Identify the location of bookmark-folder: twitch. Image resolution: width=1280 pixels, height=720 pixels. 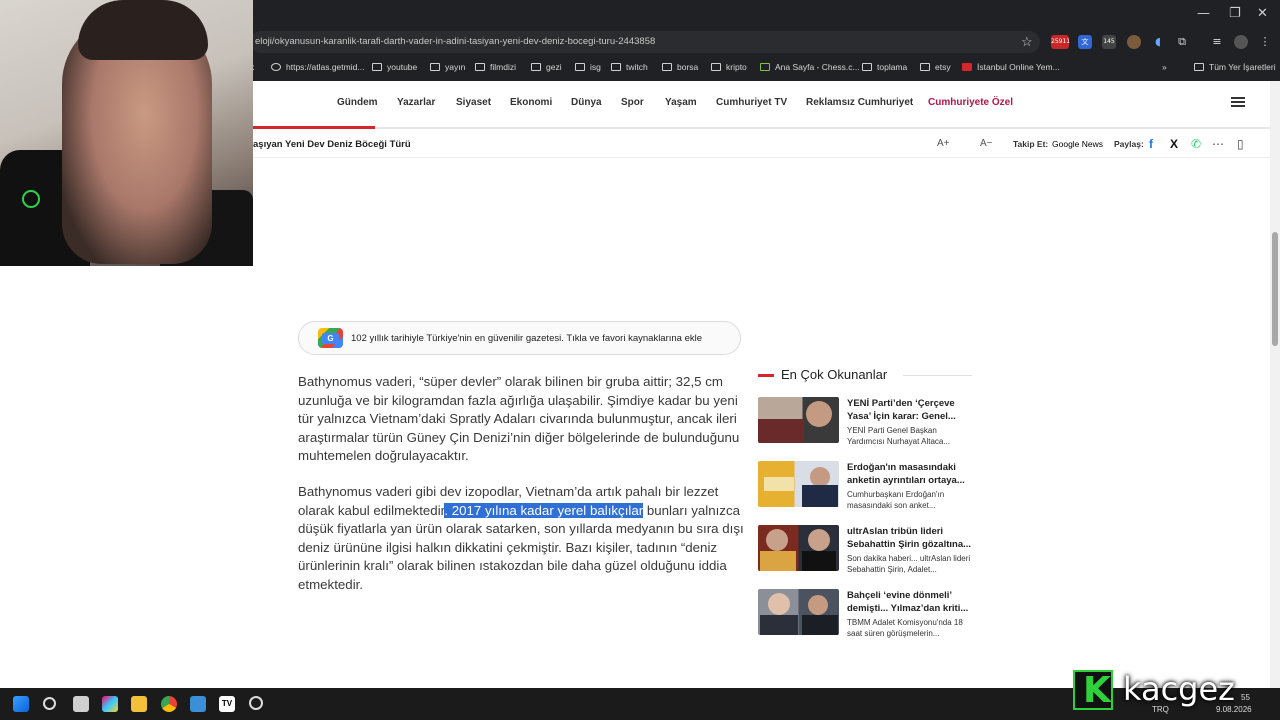
(629, 67).